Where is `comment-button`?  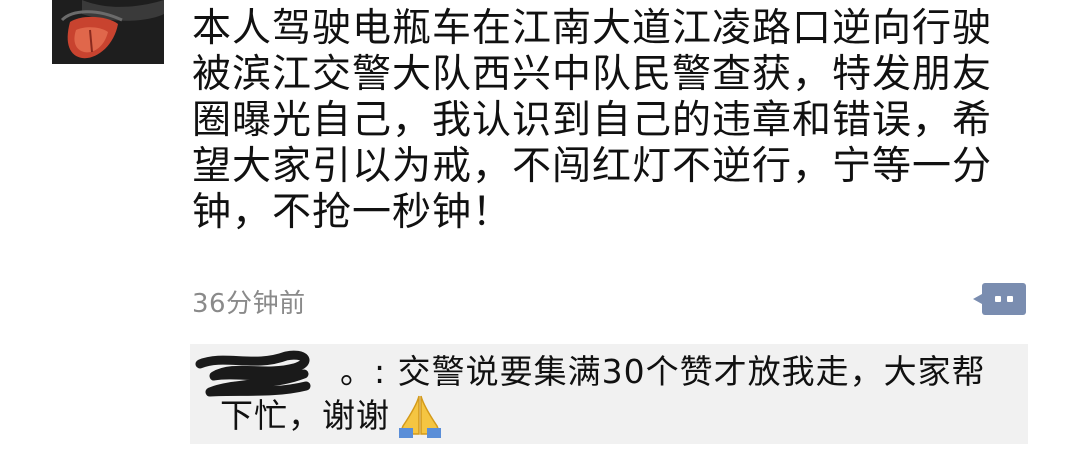
comment-button is located at coordinates (999, 299).